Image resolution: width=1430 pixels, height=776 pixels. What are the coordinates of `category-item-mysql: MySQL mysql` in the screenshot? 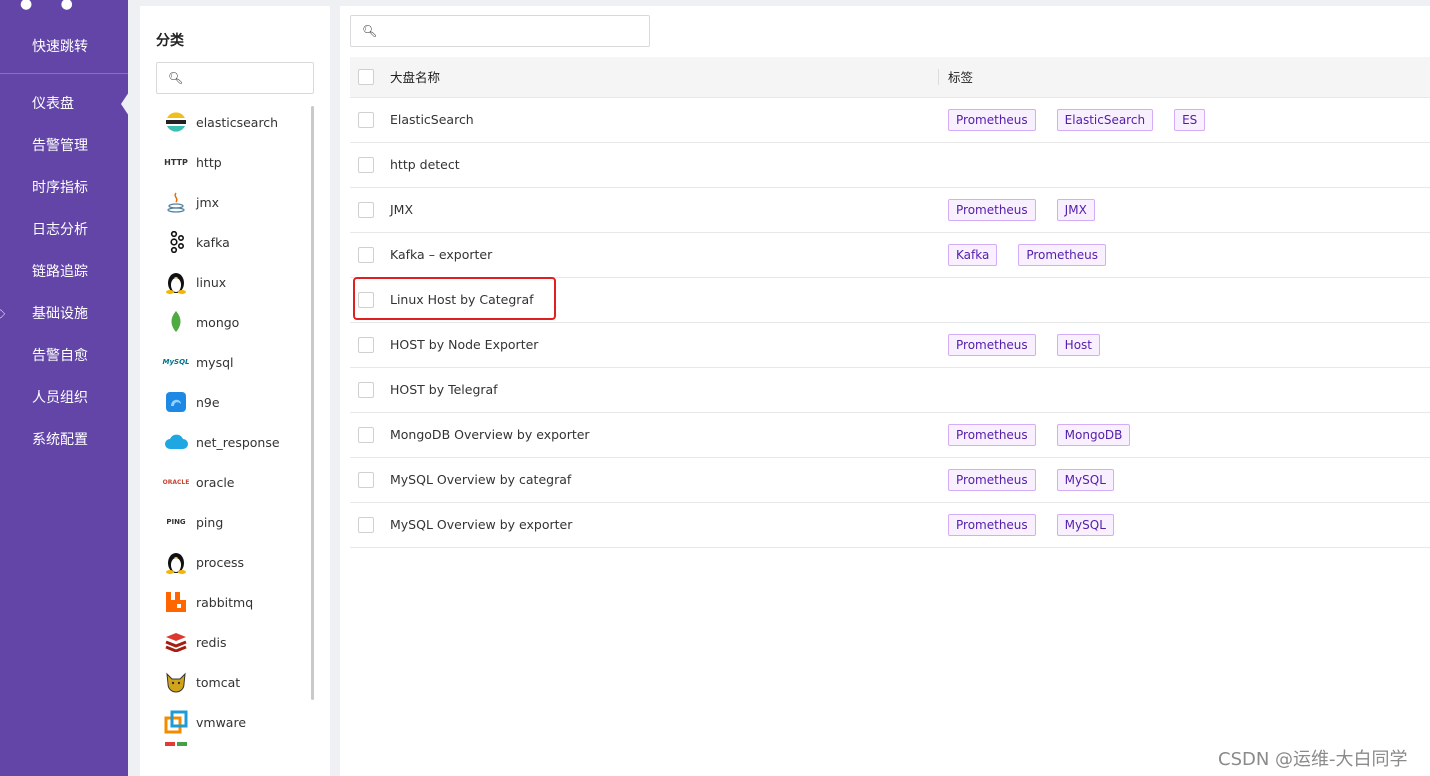 It's located at (229, 362).